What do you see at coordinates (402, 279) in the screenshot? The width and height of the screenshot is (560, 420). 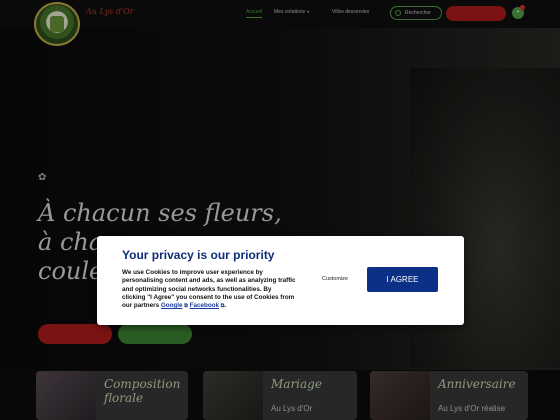 I see `agree-button: I AGREE` at bounding box center [402, 279].